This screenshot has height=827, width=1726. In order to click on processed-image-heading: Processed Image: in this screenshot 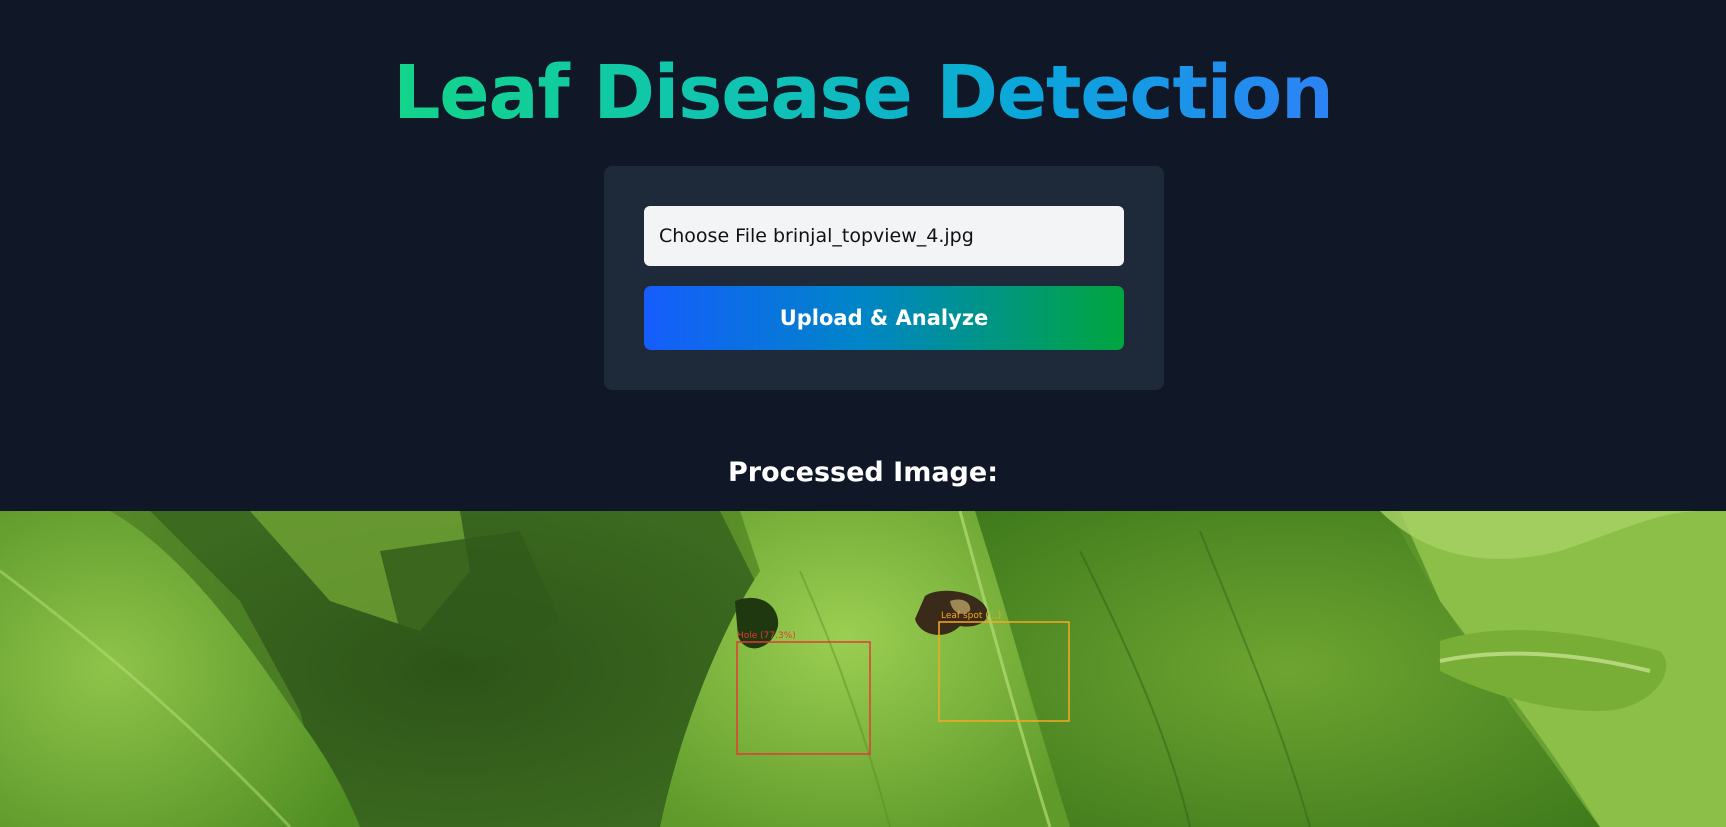, I will do `click(863, 472)`.